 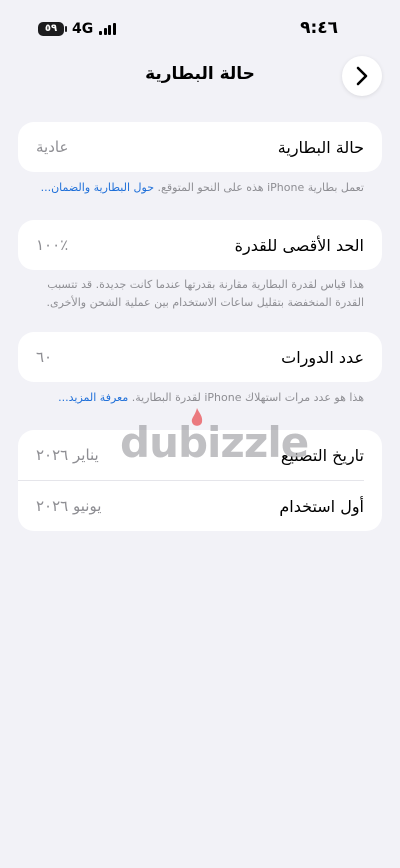 I want to click on cycle-count-row: عدد الدورات ٦٠, so click(x=200, y=357).